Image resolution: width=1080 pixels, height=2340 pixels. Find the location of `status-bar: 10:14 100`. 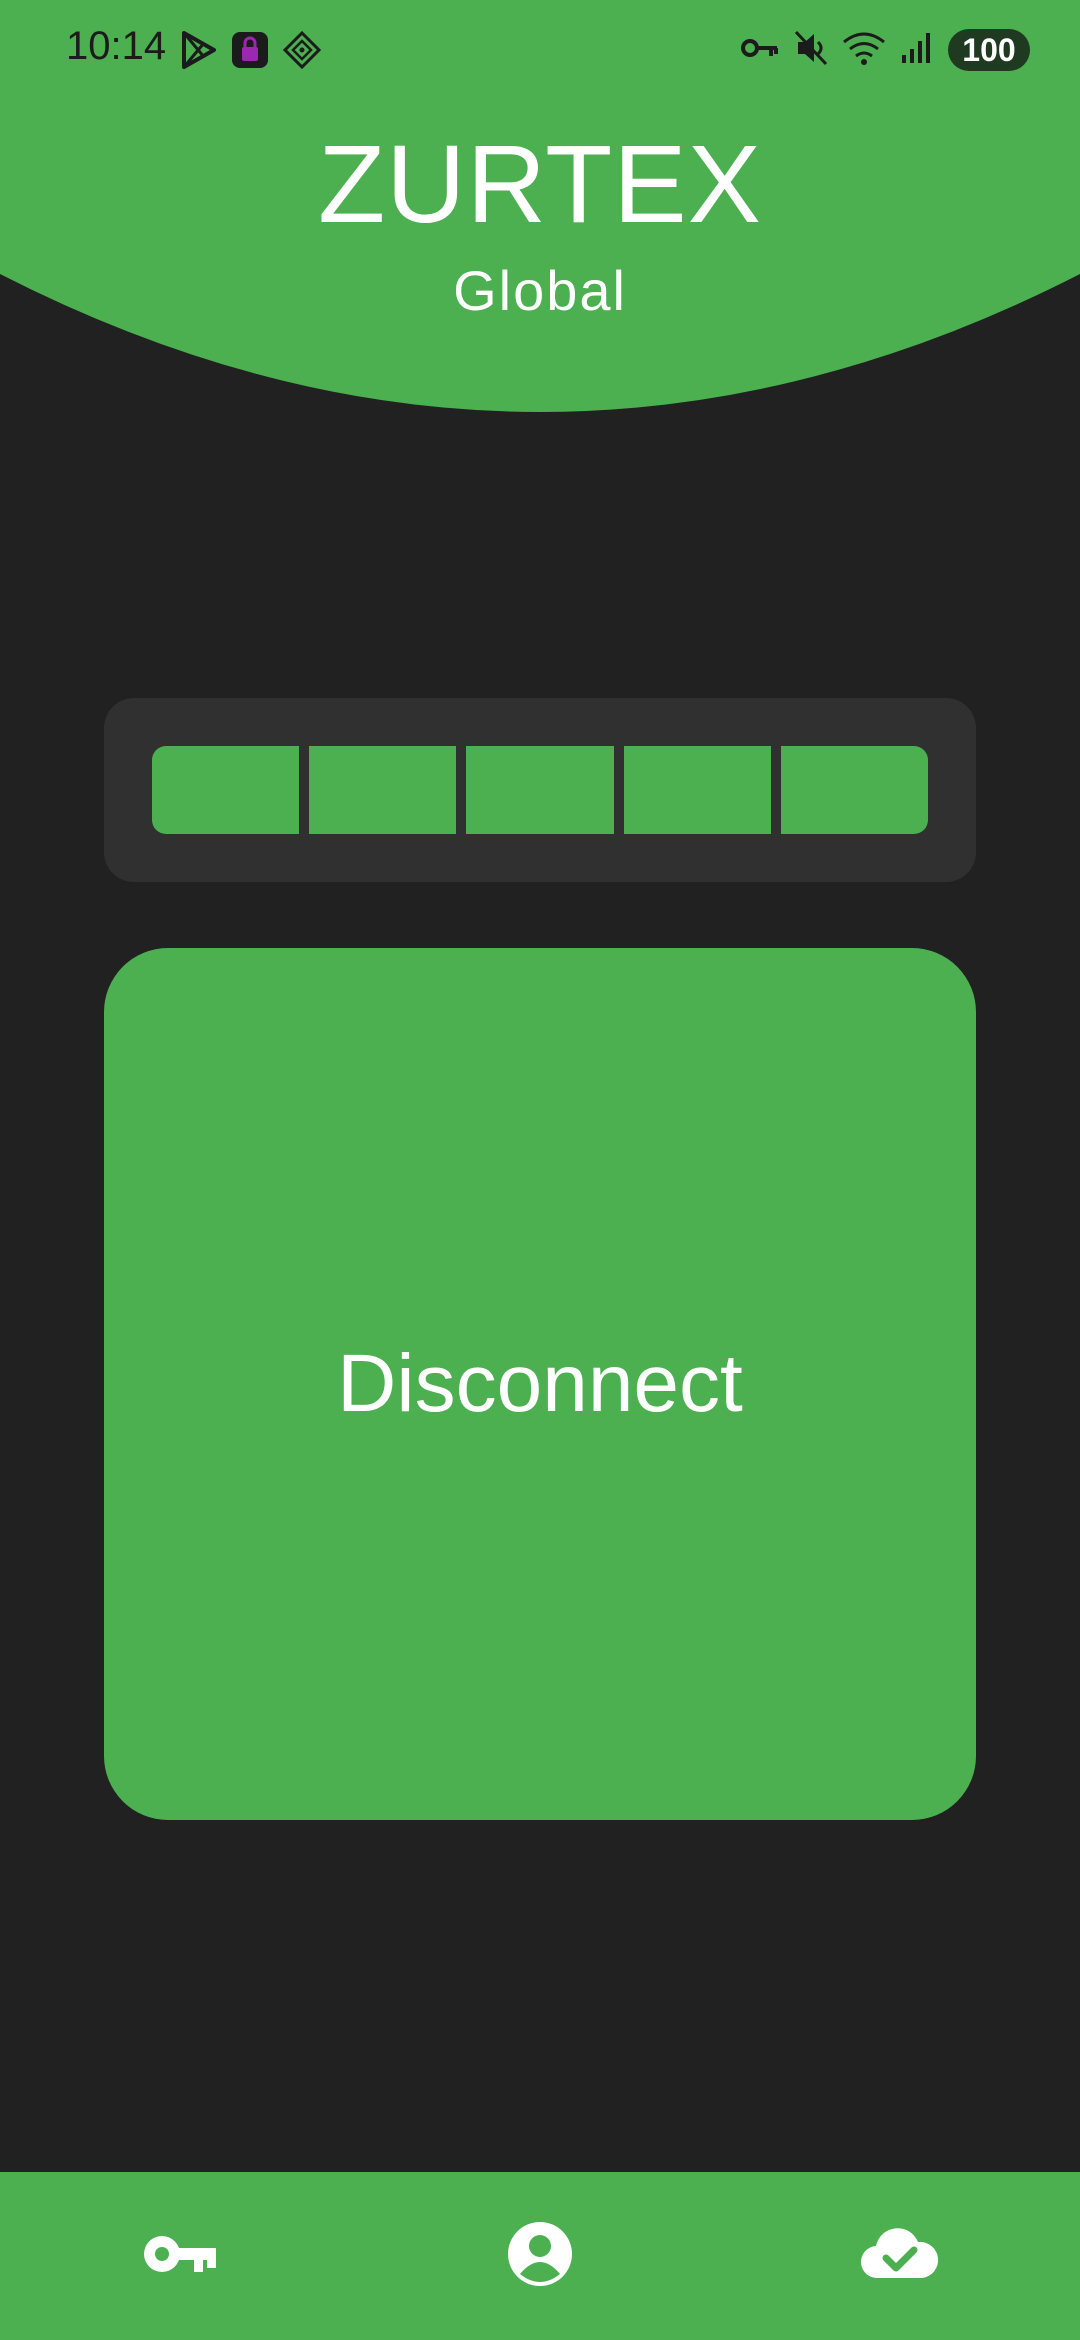

status-bar: 10:14 100 is located at coordinates (540, 50).